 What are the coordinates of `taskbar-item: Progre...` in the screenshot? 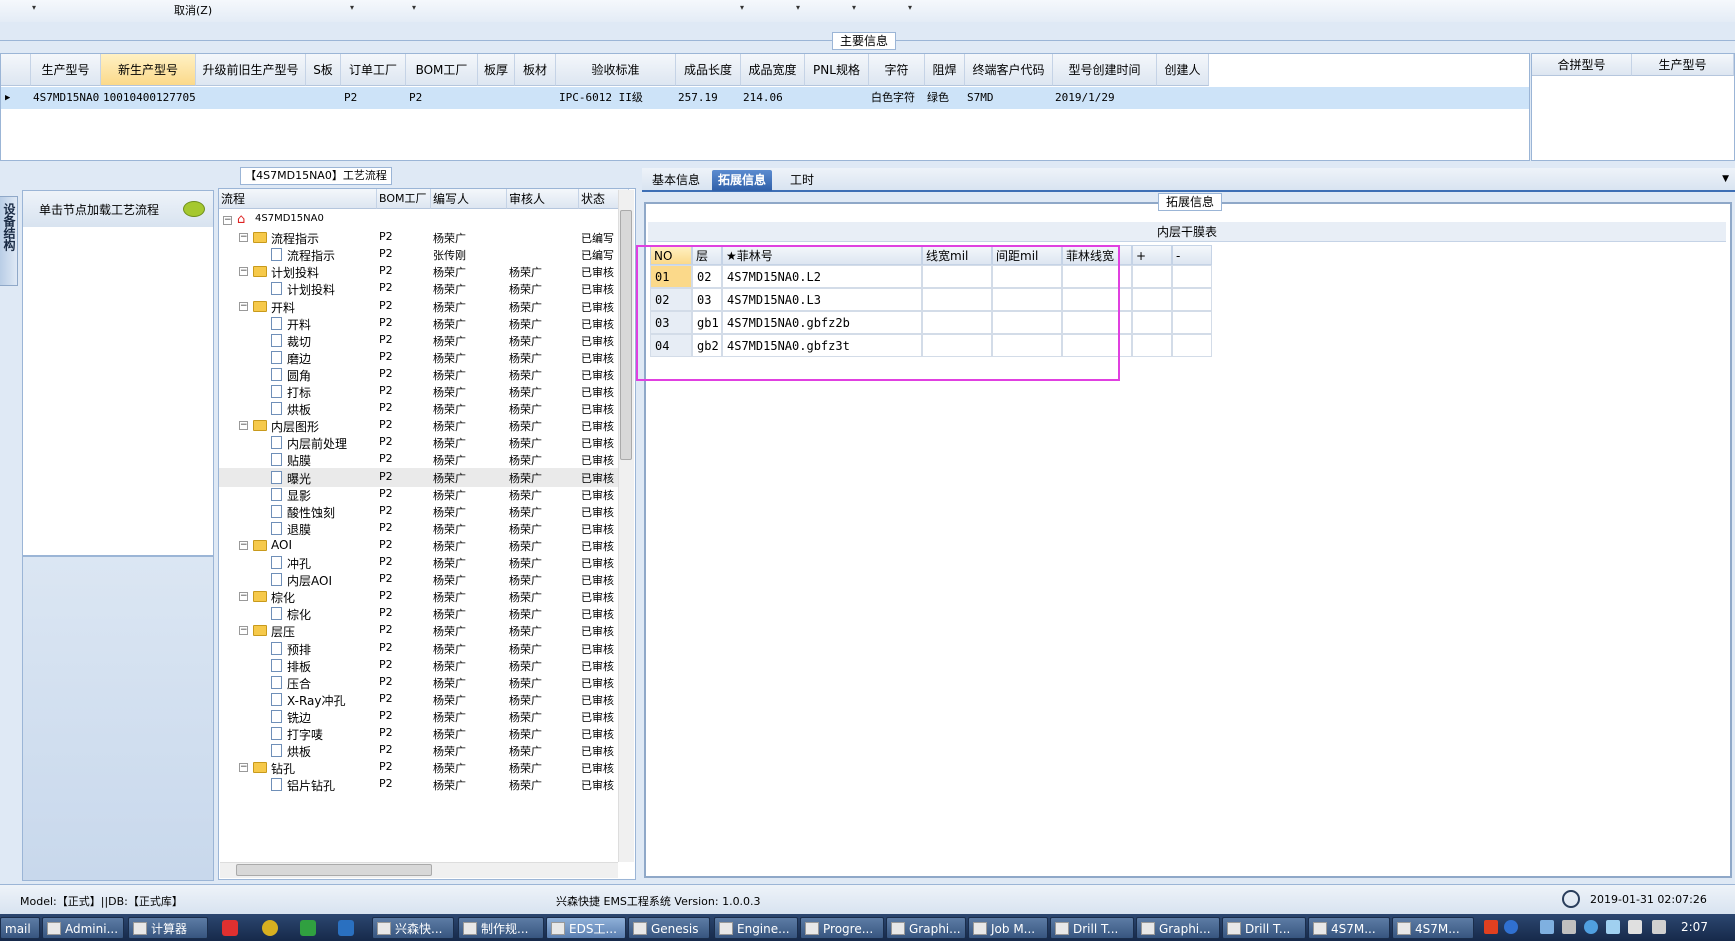 It's located at (842, 928).